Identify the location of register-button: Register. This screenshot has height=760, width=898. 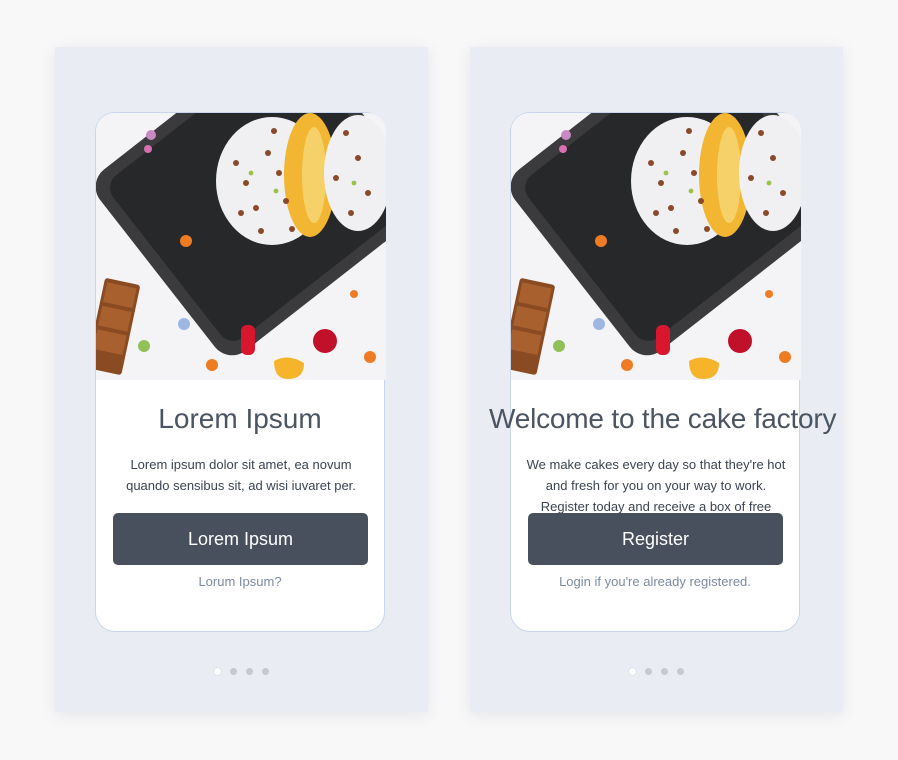
(655, 539).